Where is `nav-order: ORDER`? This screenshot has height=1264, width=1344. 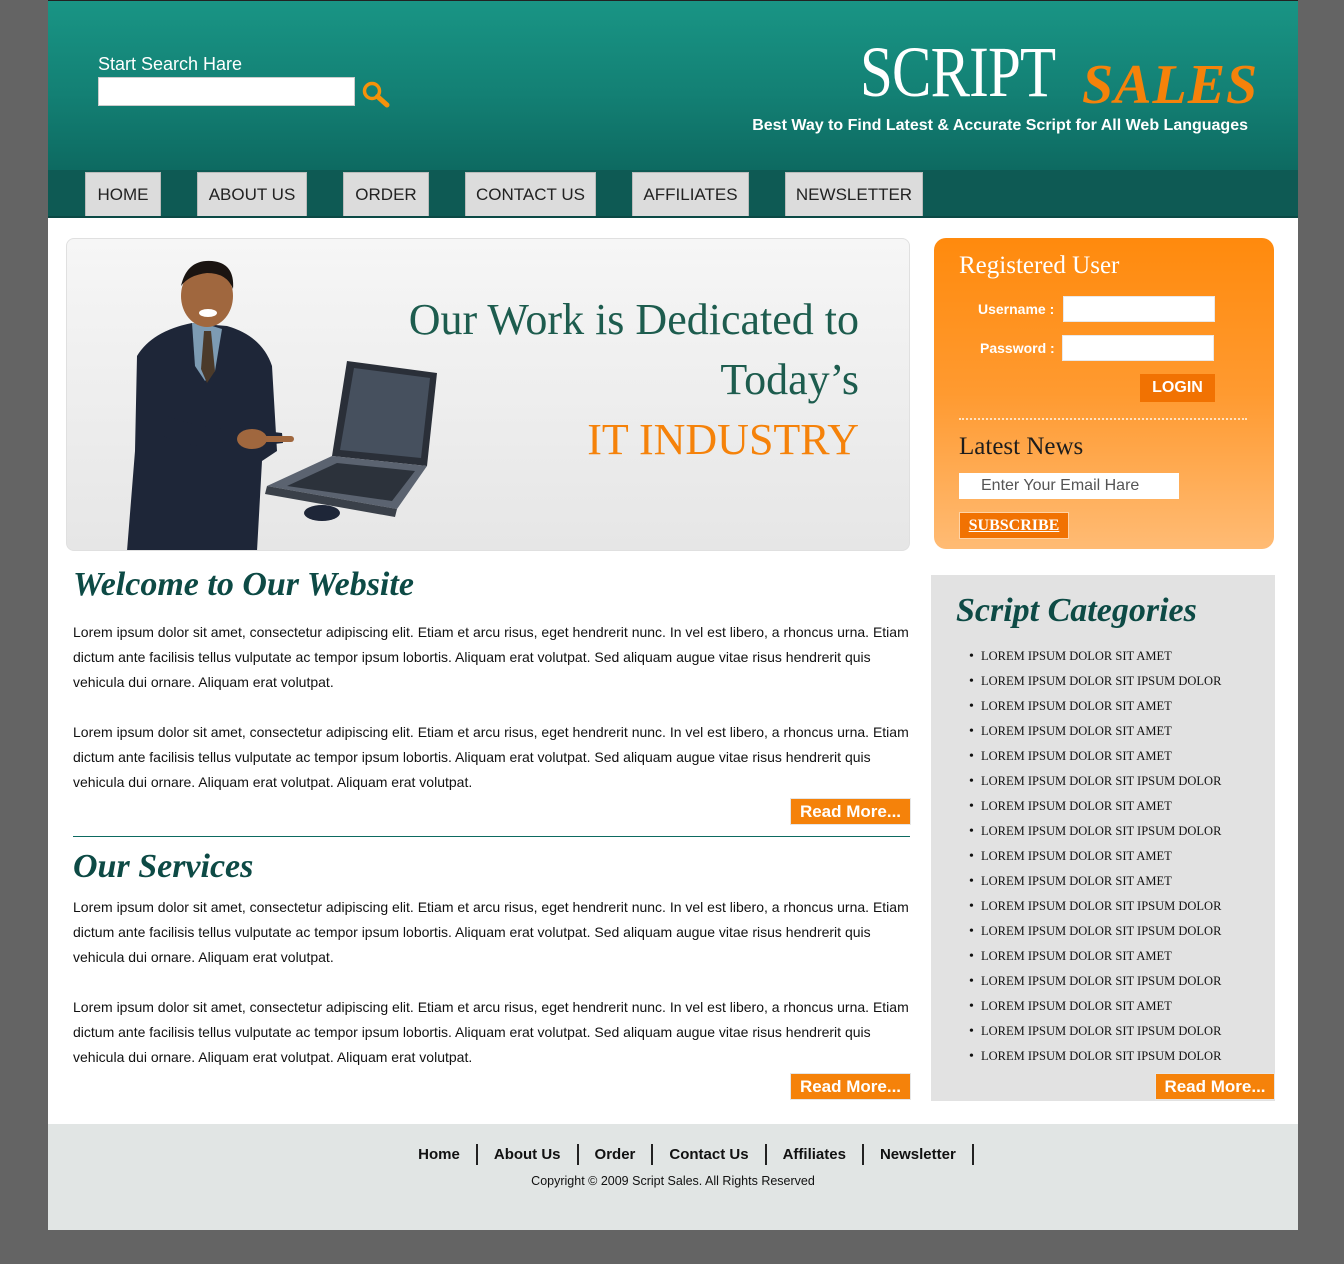 nav-order: ORDER is located at coordinates (386, 194).